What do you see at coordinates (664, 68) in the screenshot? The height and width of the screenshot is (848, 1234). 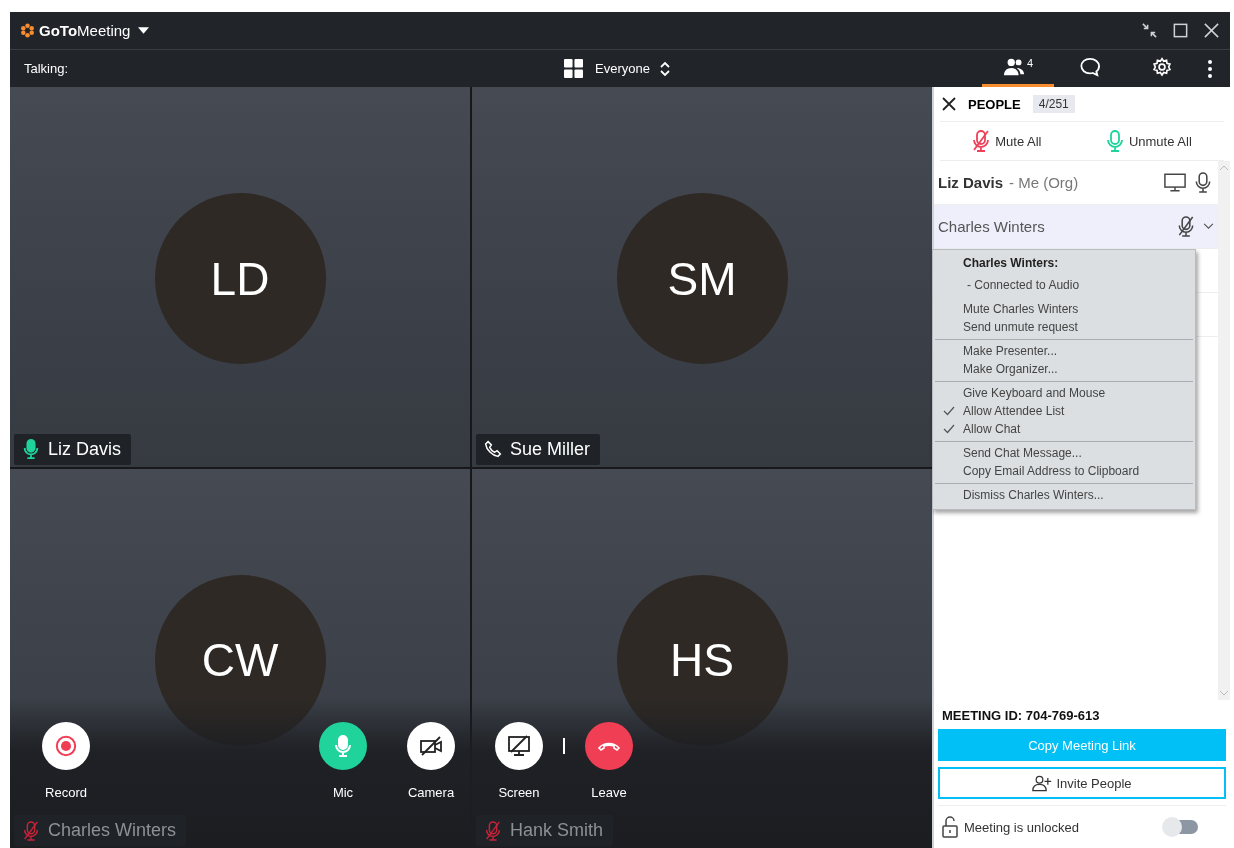 I see `up-down-icon` at bounding box center [664, 68].